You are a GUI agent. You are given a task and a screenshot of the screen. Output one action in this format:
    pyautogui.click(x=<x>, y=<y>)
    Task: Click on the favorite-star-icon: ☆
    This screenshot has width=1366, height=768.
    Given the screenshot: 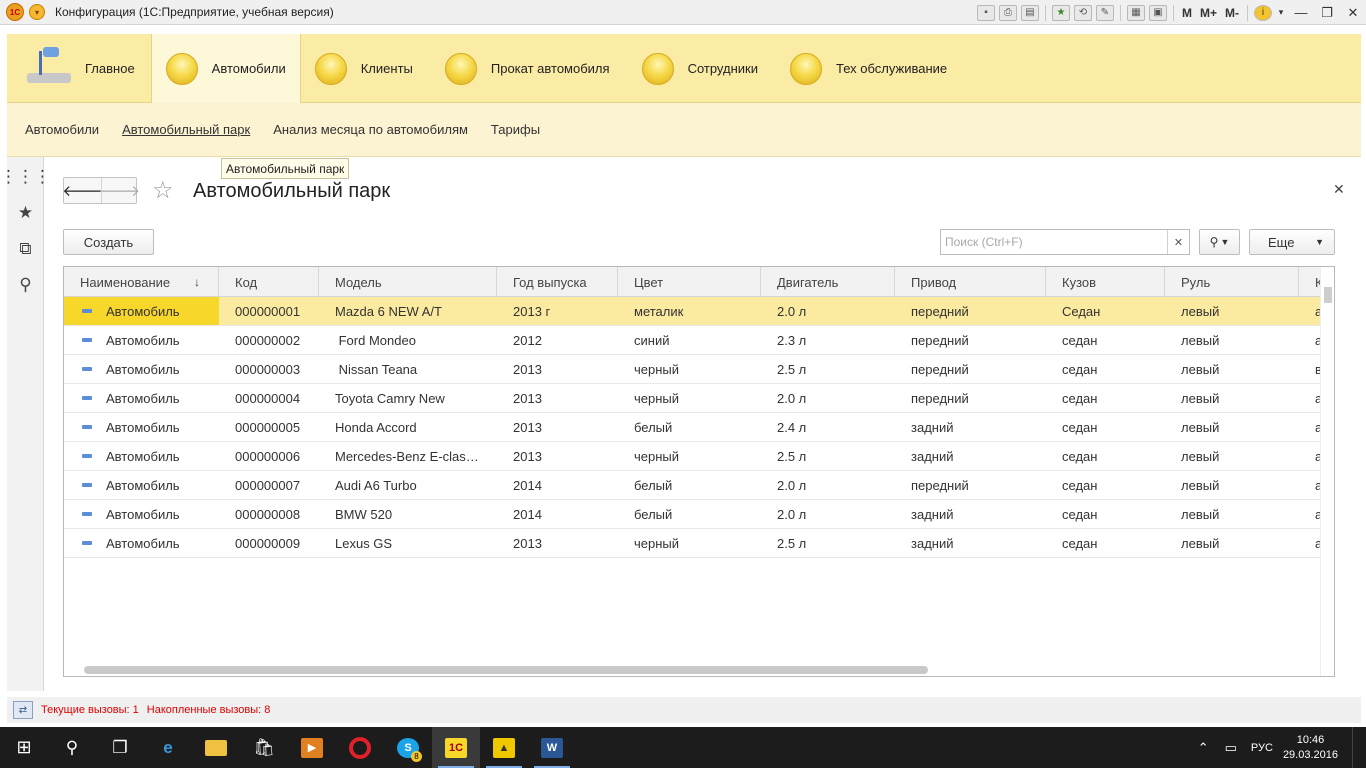 What is the action you would take?
    pyautogui.click(x=163, y=190)
    